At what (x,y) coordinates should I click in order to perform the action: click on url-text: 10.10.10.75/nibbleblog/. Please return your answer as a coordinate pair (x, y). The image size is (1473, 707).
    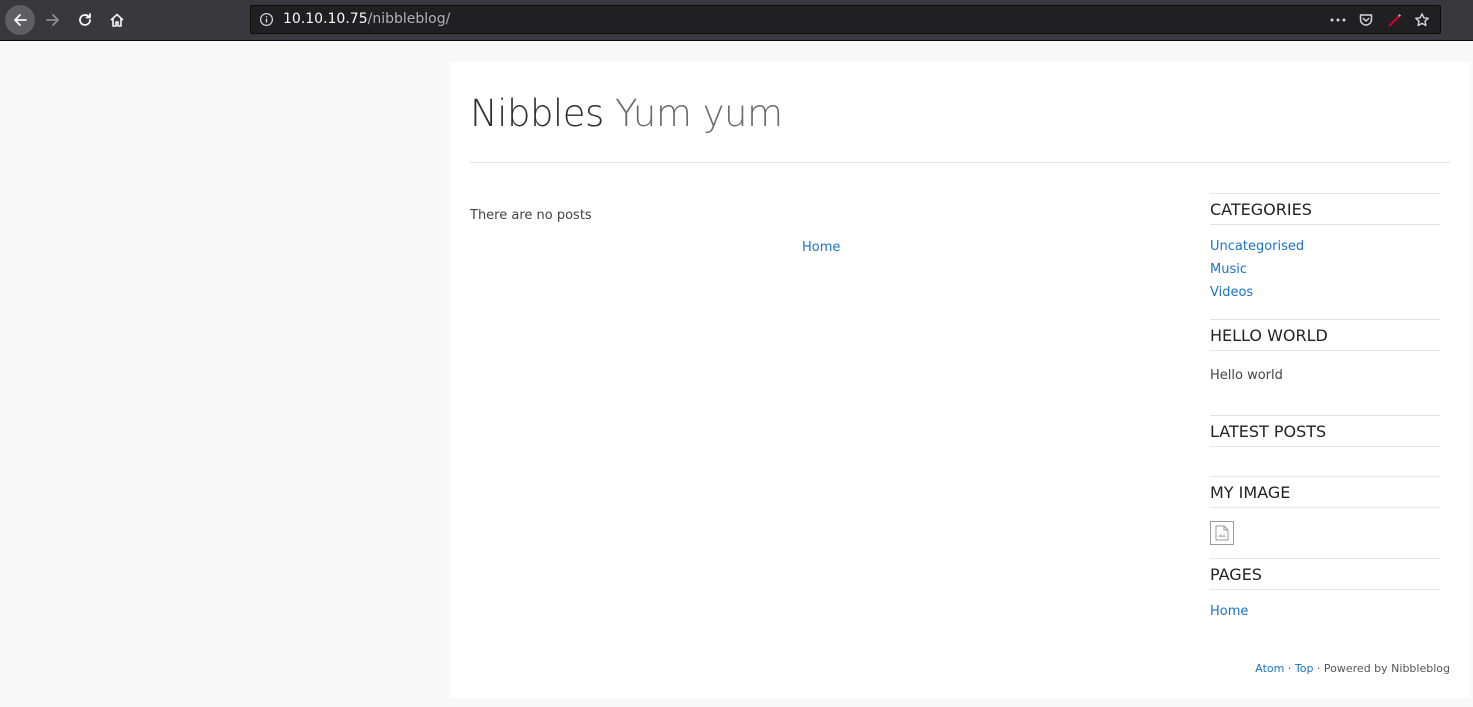
    Looking at the image, I should click on (366, 19).